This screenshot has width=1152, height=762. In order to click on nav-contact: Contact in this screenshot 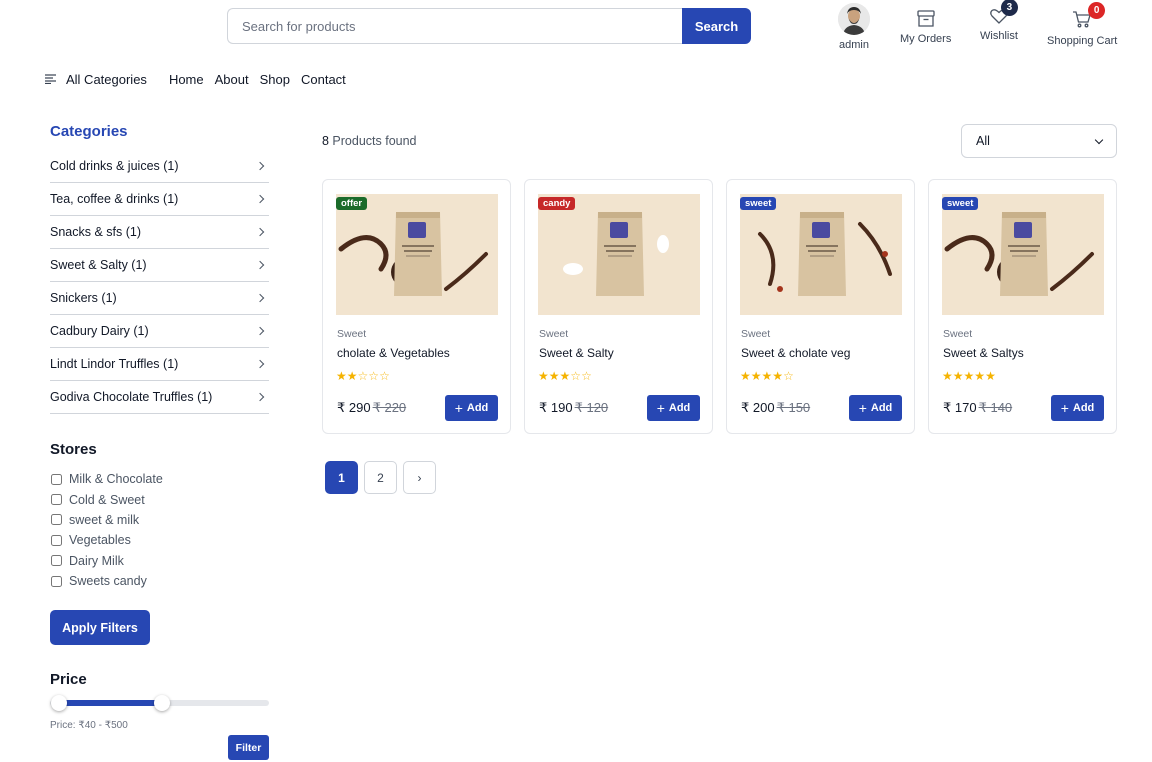, I will do `click(323, 79)`.